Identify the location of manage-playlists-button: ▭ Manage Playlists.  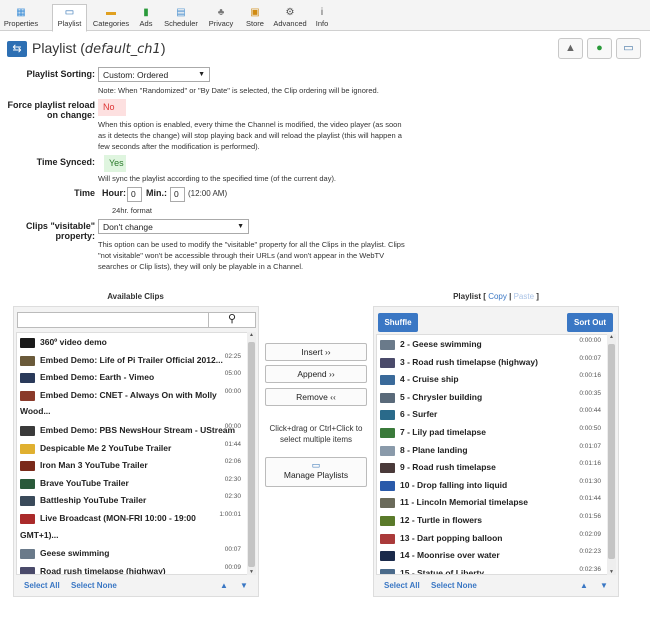
(316, 472).